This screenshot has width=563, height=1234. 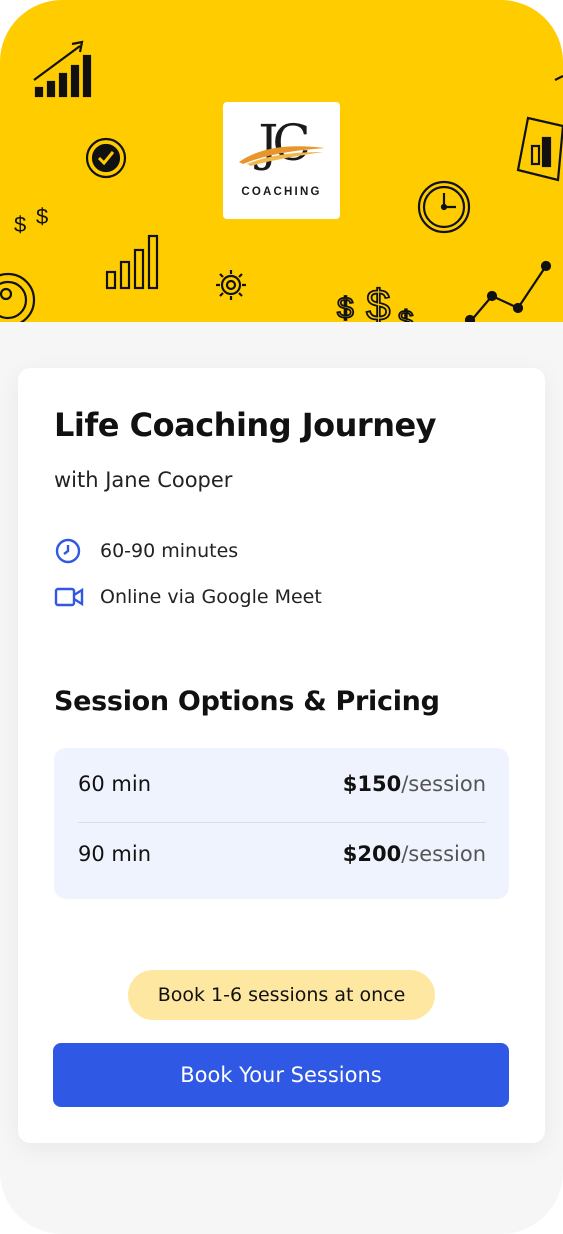 I want to click on pricing-divider, so click(x=282, y=822).